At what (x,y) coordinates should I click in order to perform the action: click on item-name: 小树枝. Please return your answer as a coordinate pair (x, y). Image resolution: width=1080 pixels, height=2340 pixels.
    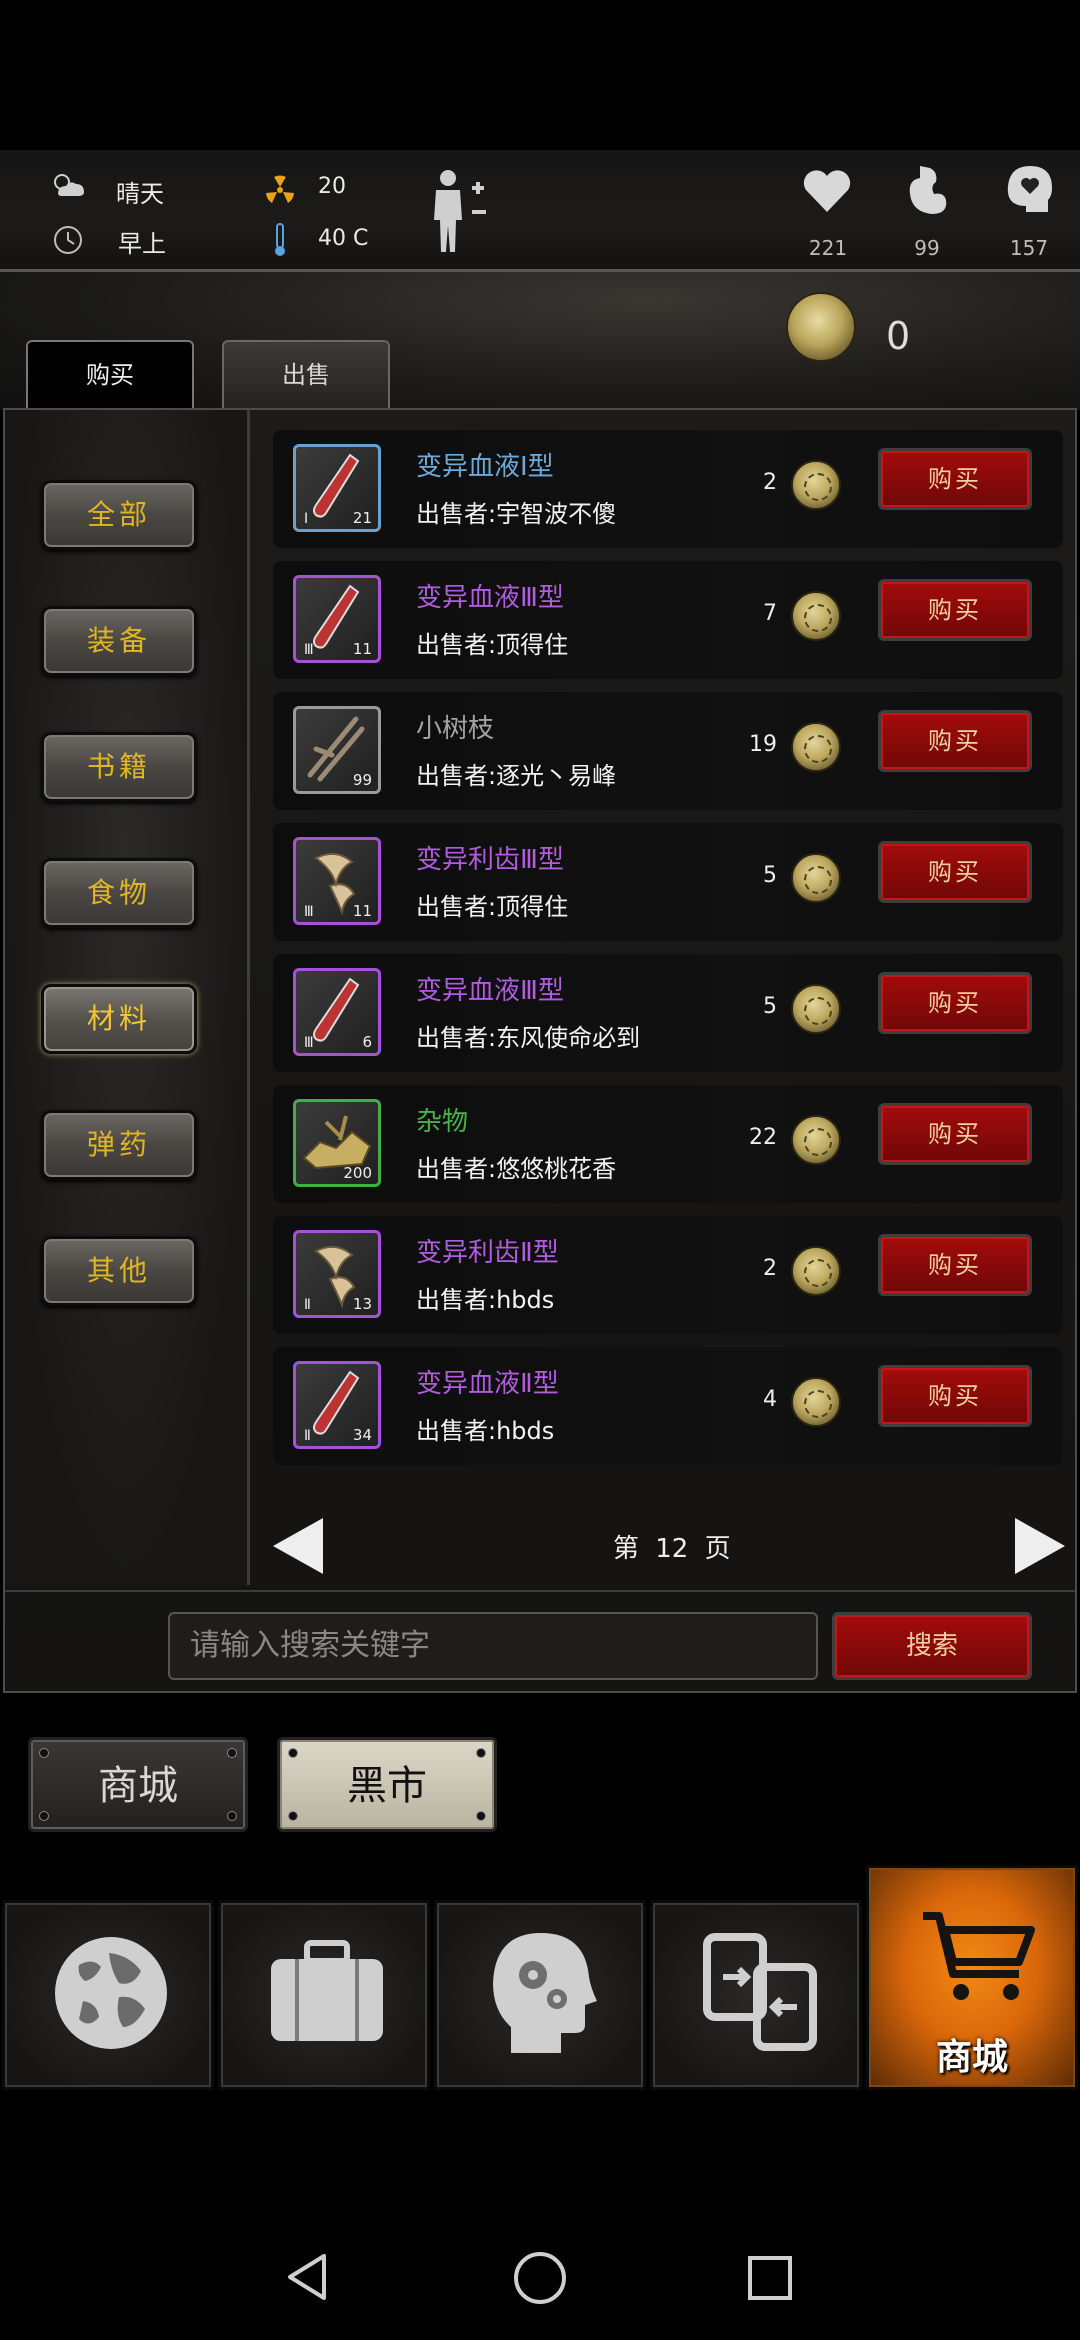
    Looking at the image, I should click on (455, 729).